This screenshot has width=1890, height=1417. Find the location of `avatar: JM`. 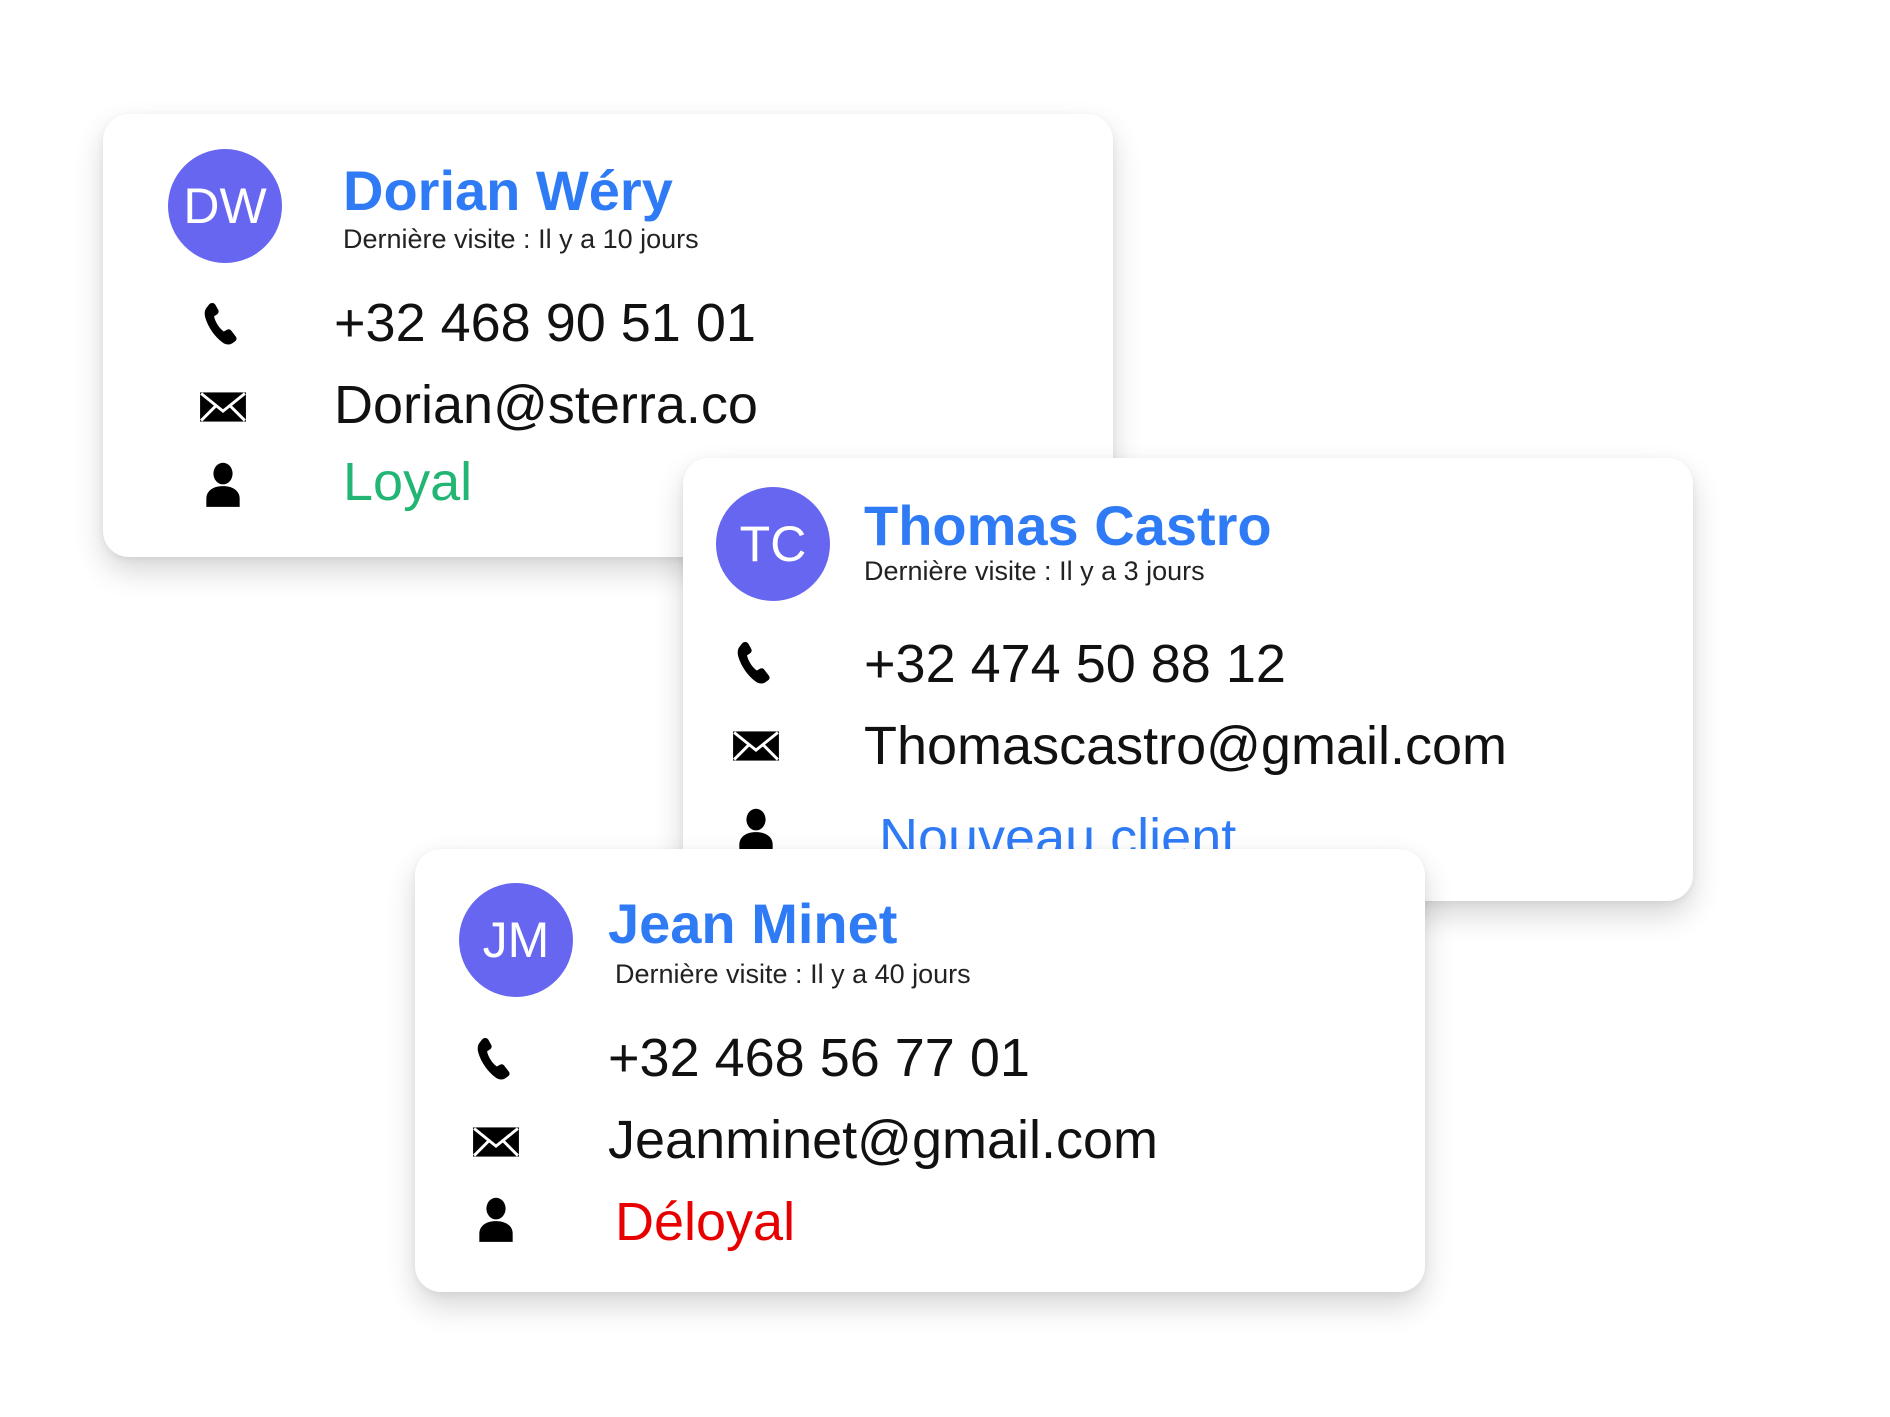

avatar: JM is located at coordinates (516, 940).